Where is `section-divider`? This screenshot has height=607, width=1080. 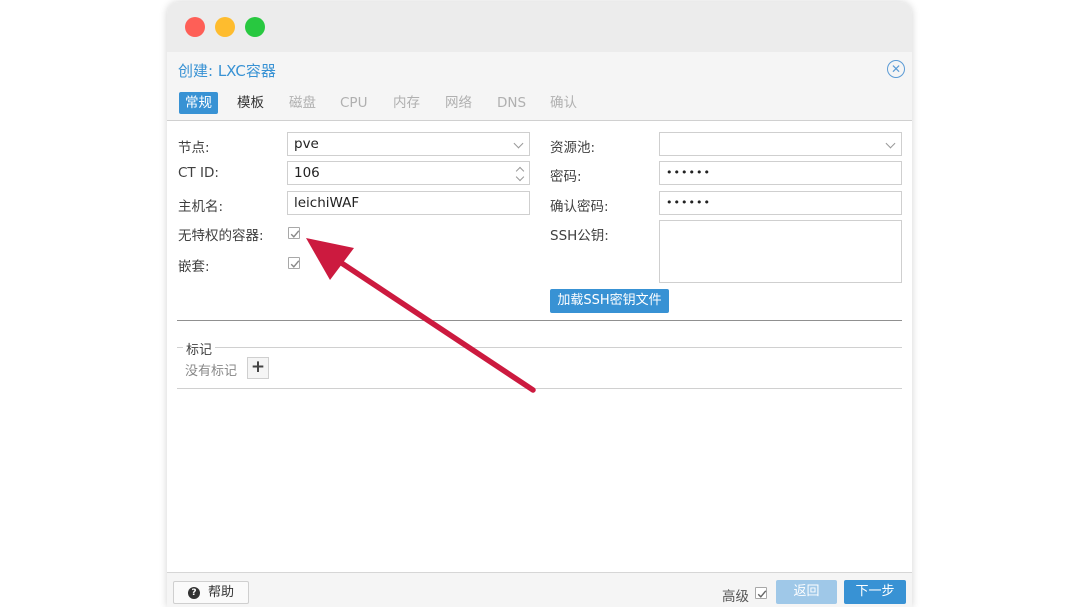 section-divider is located at coordinates (539, 320).